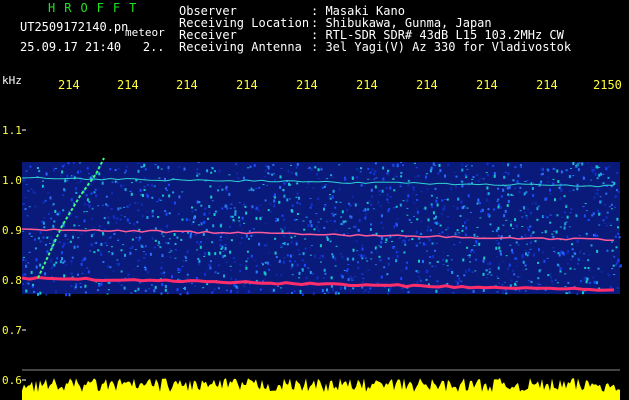 This screenshot has height=400, width=629. Describe the element at coordinates (12, 180) in the screenshot. I see `y-label: 1.0` at that location.